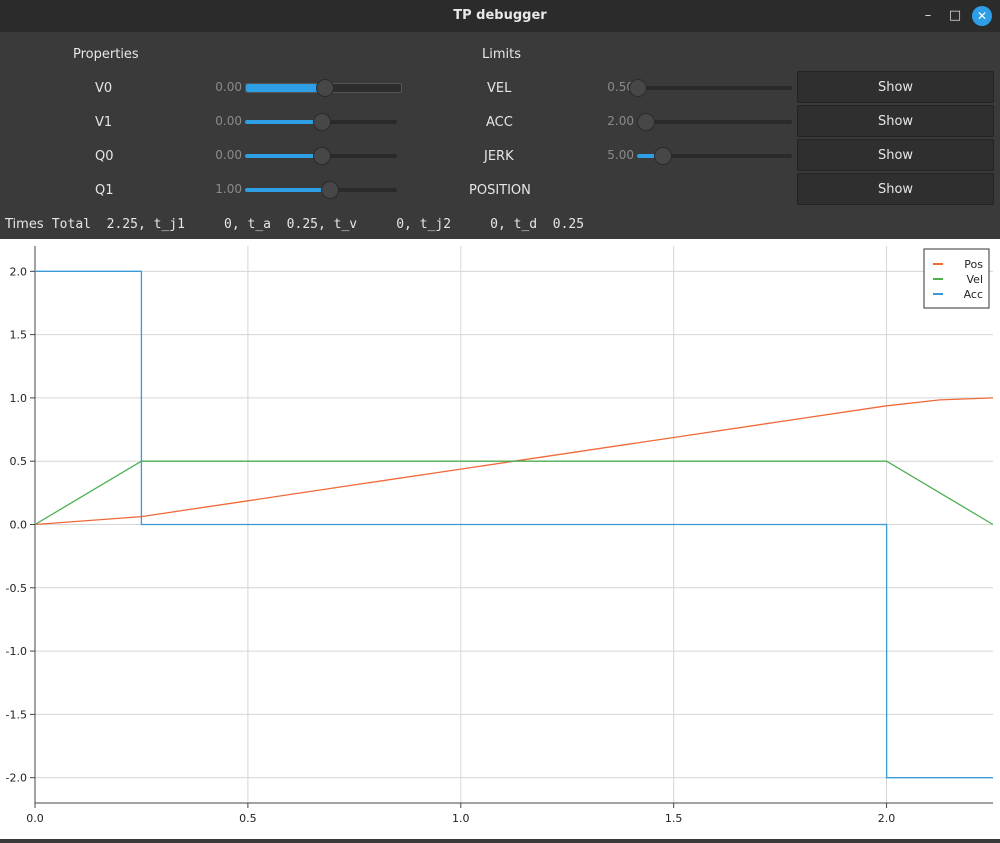  I want to click on y-tick-label: -1.5, so click(16, 714).